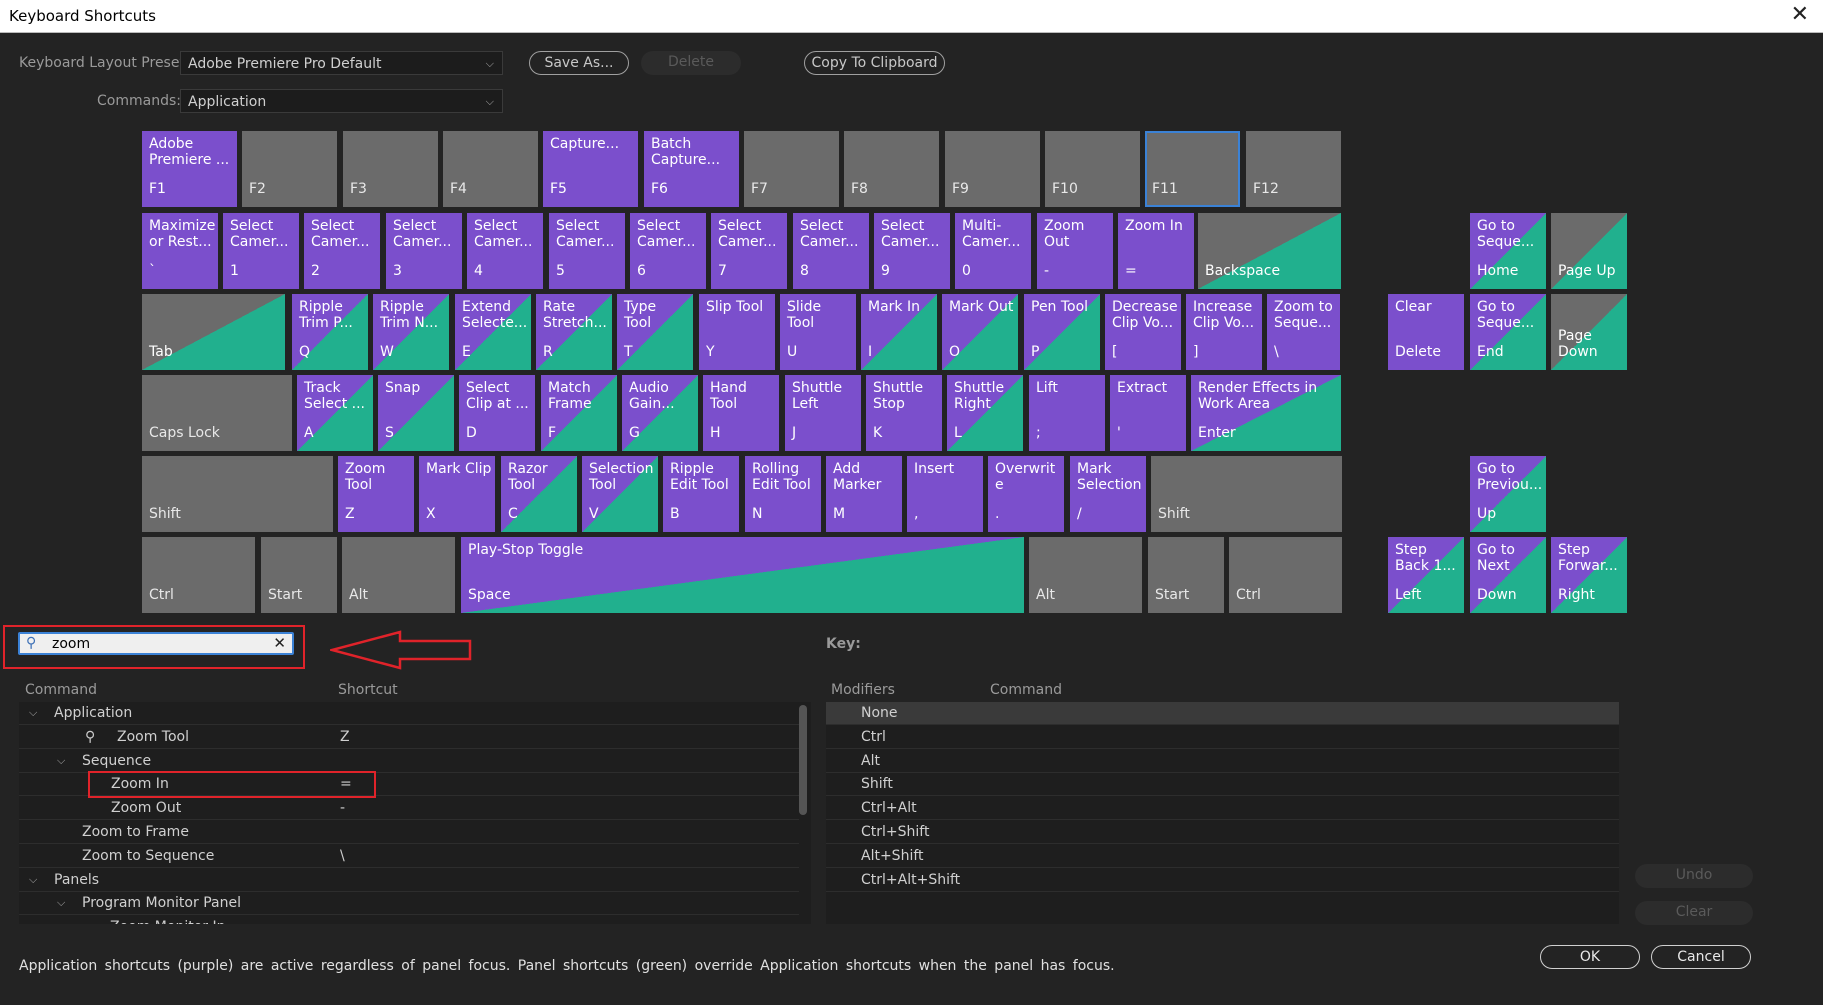 This screenshot has width=1823, height=1005. I want to click on key-j: Shuttle Left J, so click(823, 413).